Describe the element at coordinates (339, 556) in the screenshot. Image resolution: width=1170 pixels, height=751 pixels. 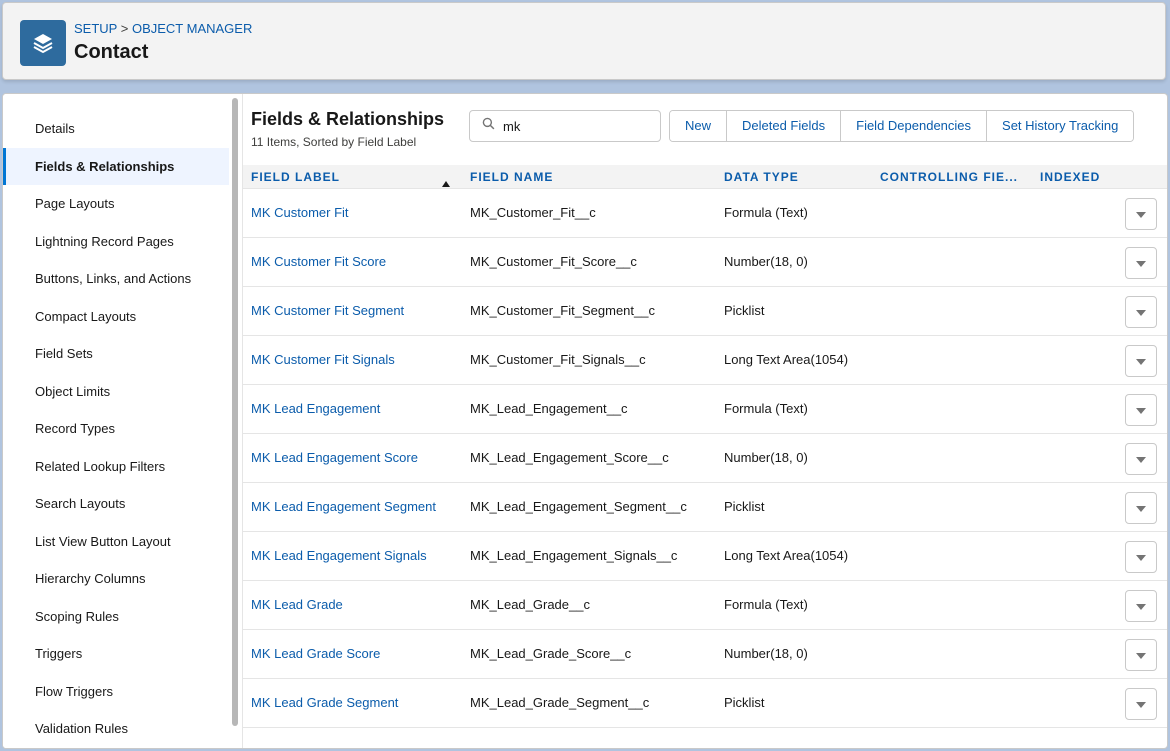
I see `field-label-link: MK Lead Engagement Signals` at that location.